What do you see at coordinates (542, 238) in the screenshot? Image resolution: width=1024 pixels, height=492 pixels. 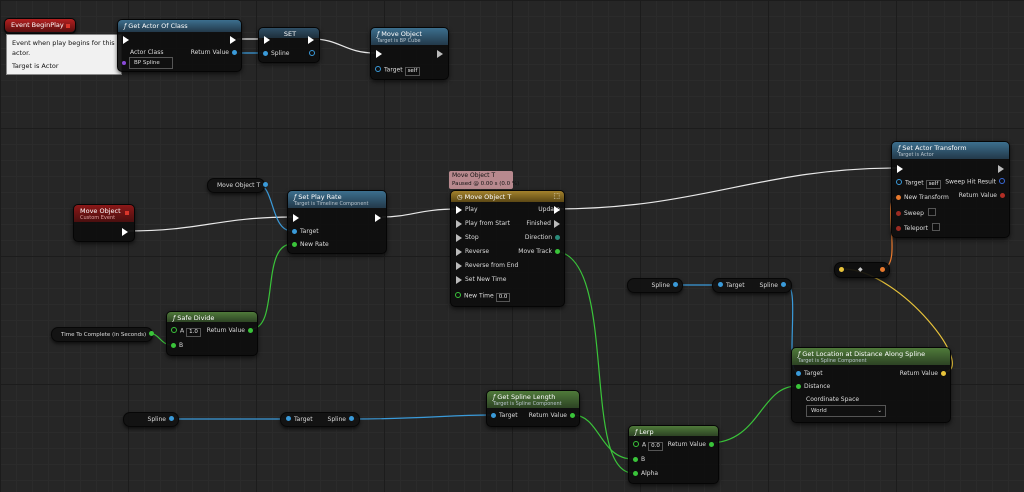 I see `direction-pin: Direction` at bounding box center [542, 238].